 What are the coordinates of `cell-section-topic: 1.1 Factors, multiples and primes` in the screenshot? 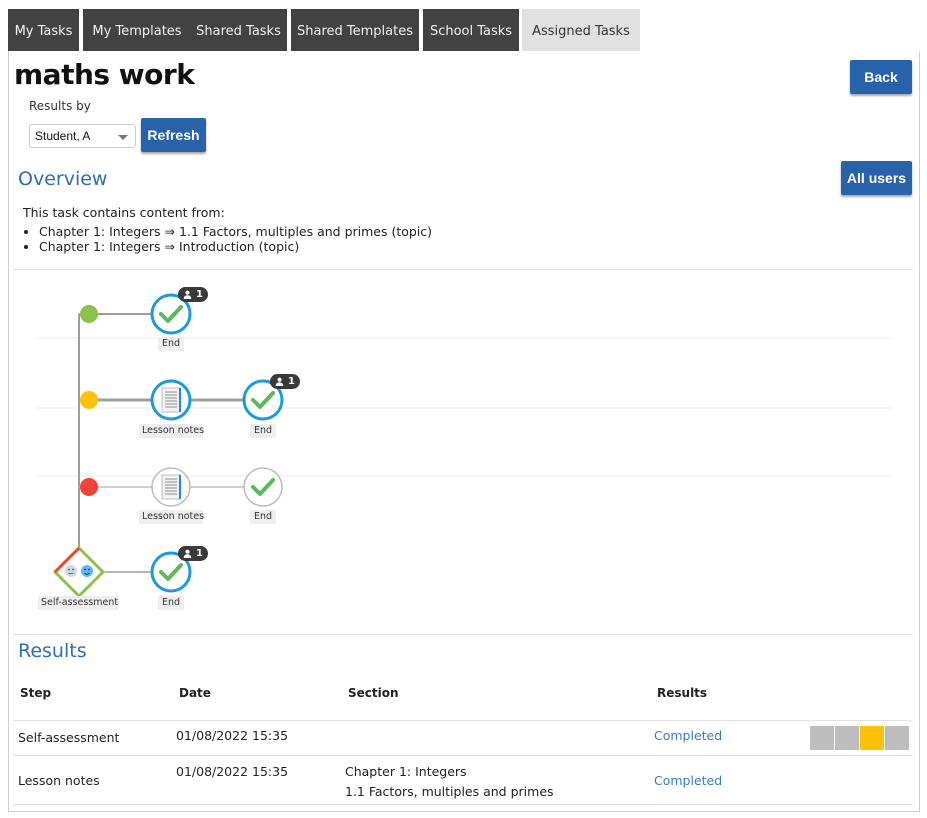 It's located at (449, 791).